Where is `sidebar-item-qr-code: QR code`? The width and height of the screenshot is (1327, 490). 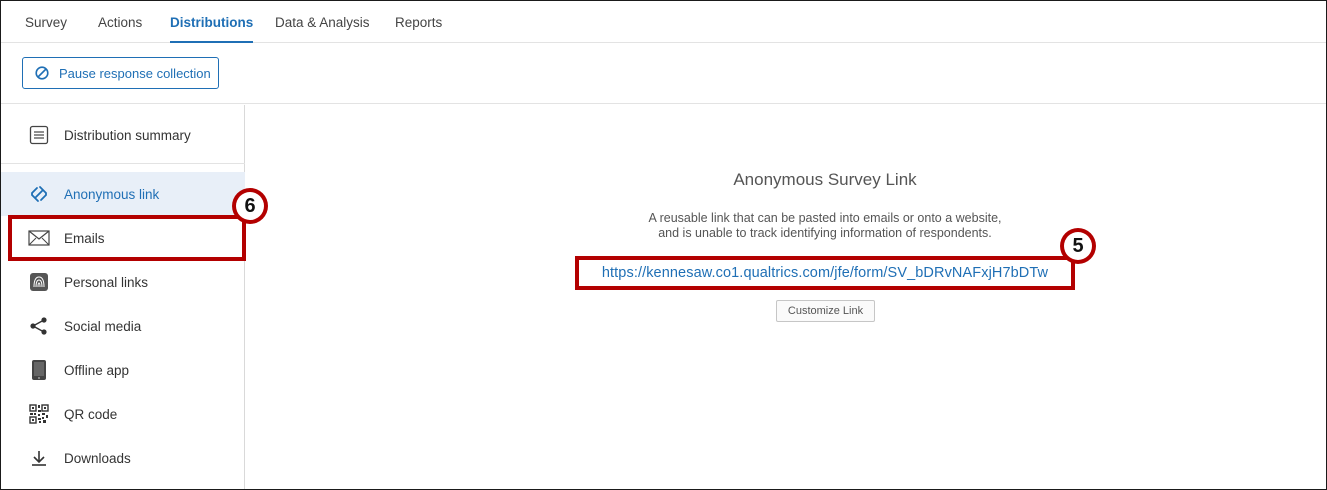 sidebar-item-qr-code: QR code is located at coordinates (123, 414).